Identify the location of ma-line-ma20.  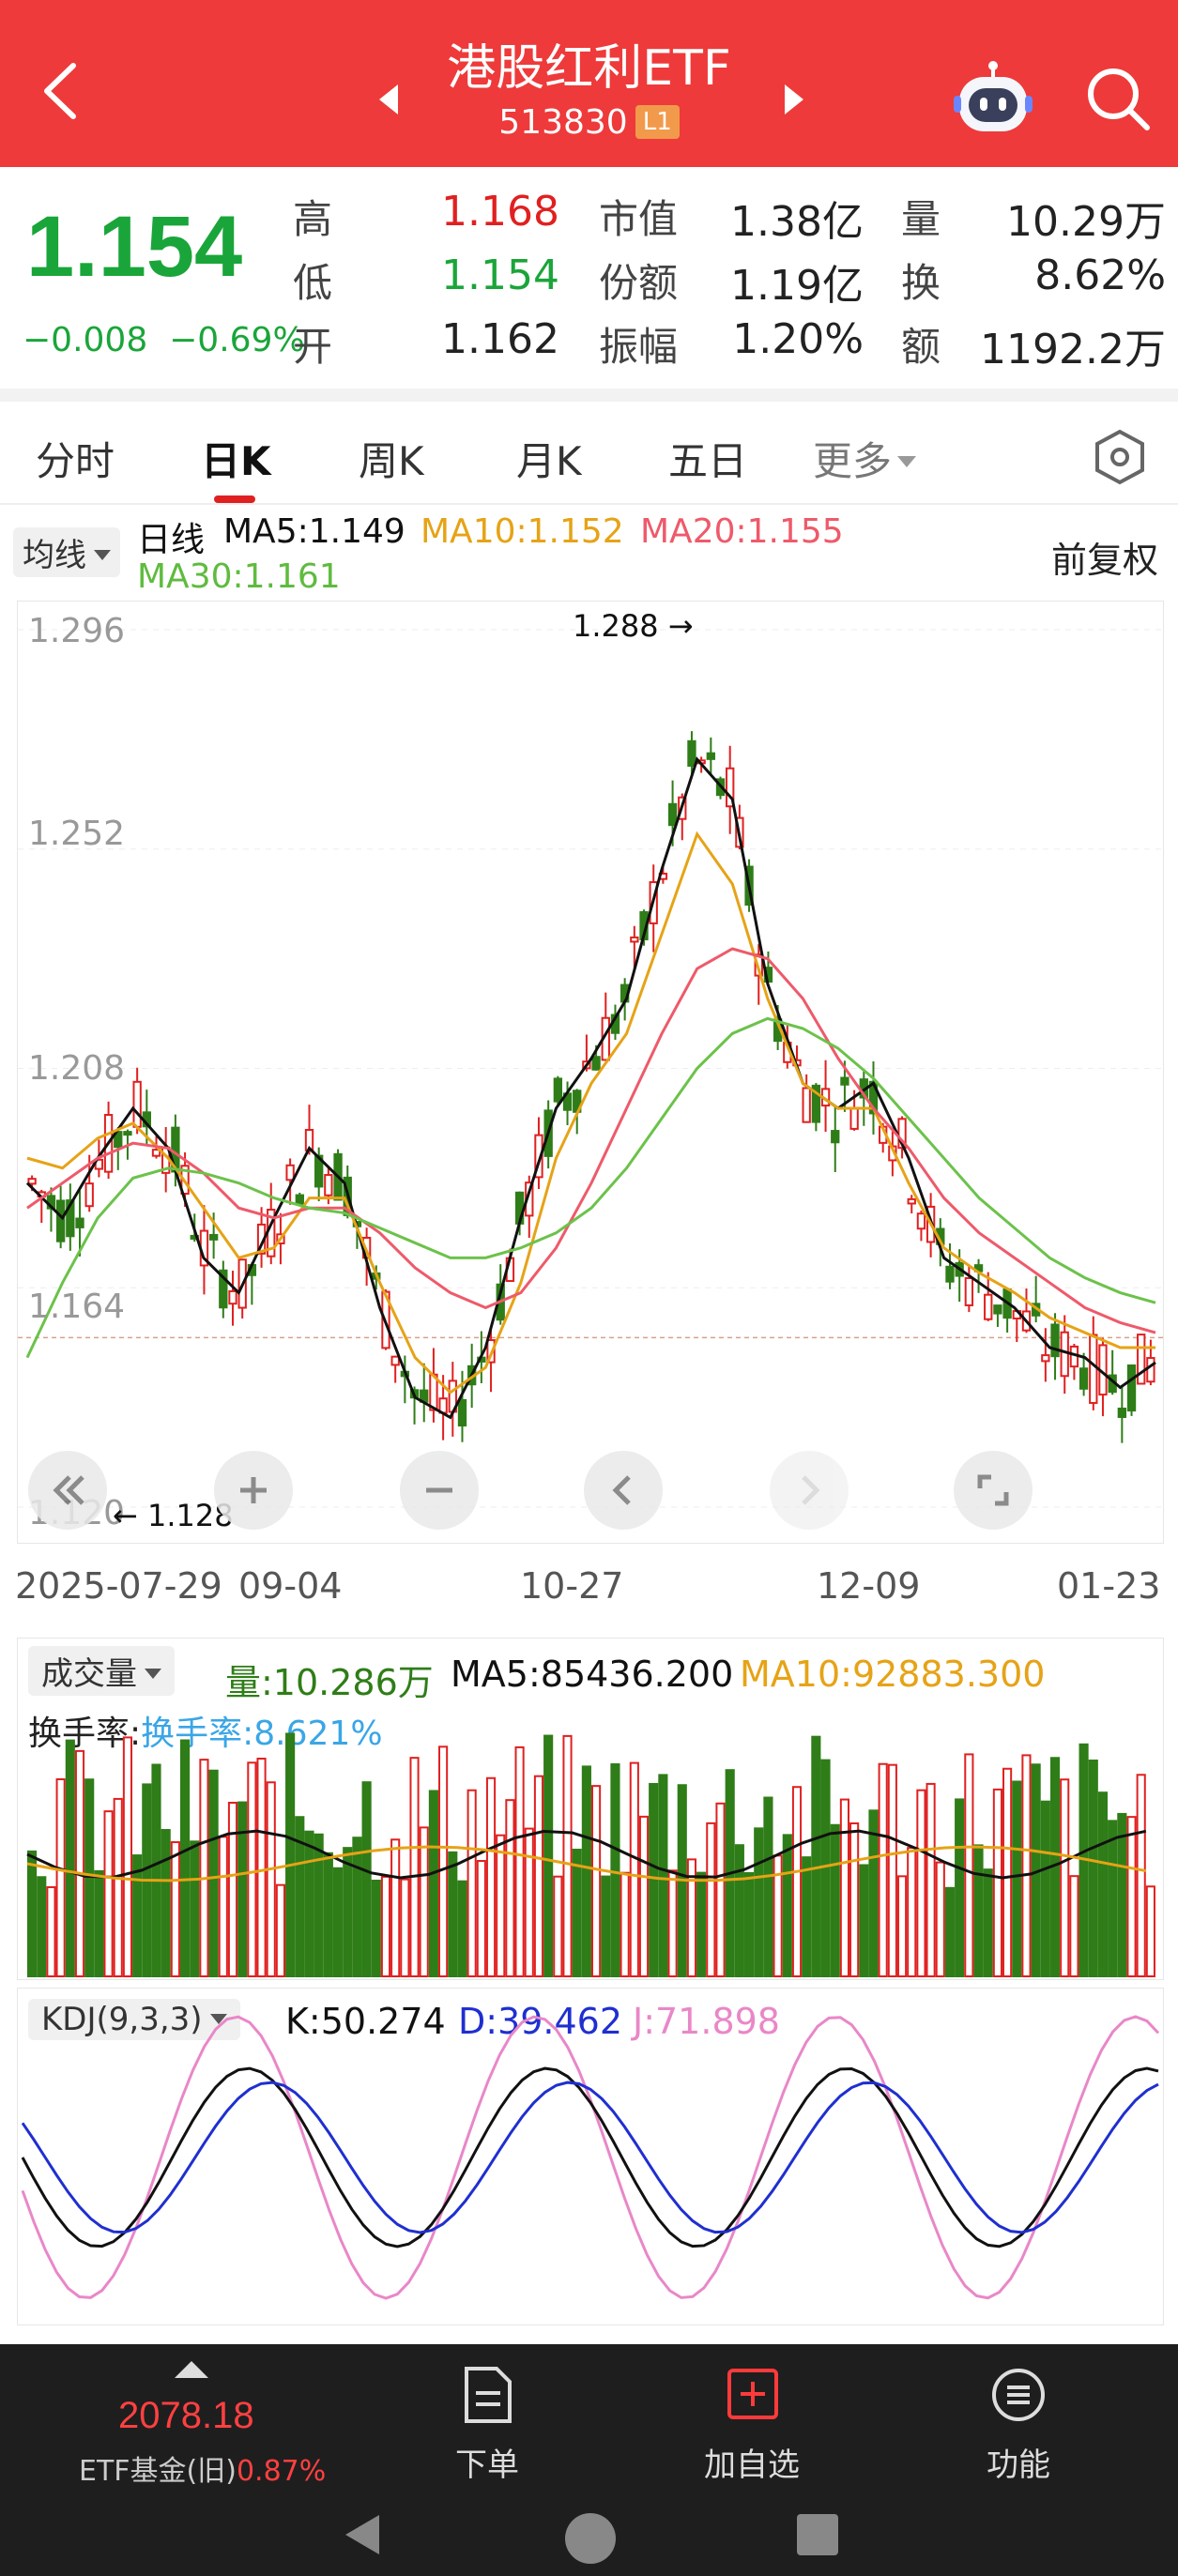
(591, 1140).